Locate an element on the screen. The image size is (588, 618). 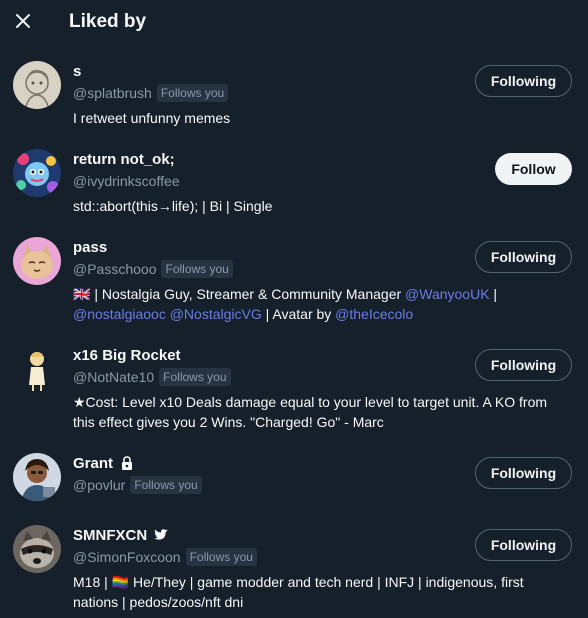
user-handle: @Passchooo is located at coordinates (114, 269).